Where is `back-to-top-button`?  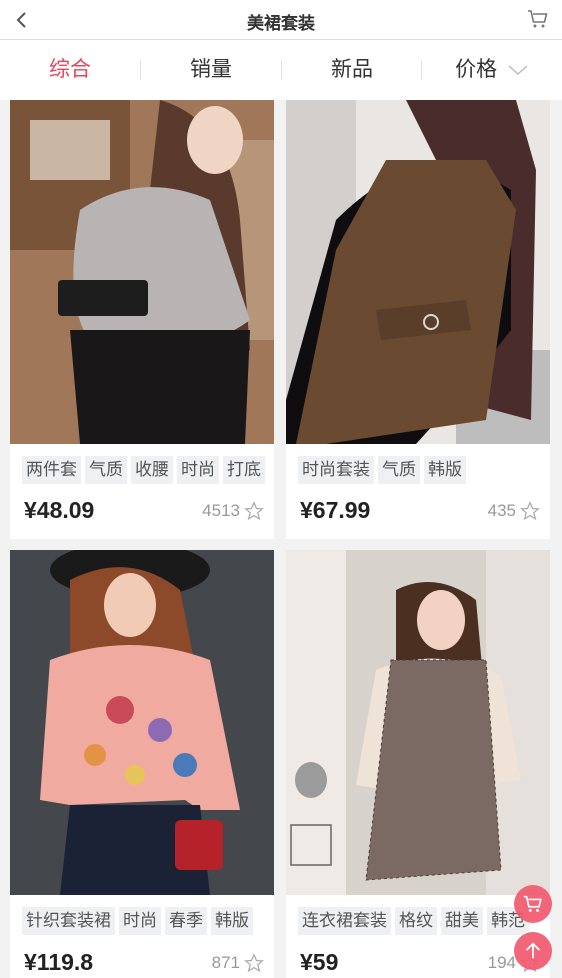 back-to-top-button is located at coordinates (533, 951).